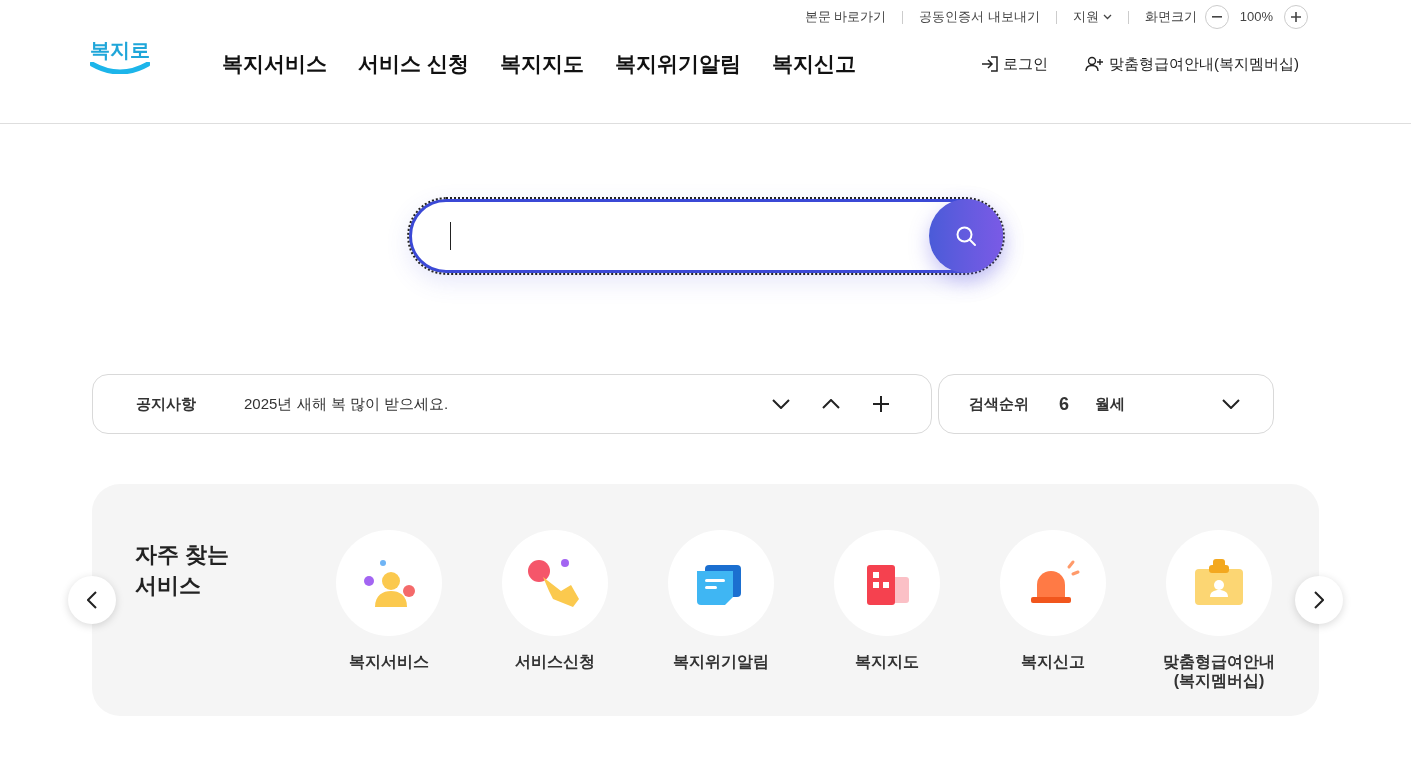  Describe the element at coordinates (999, 403) in the screenshot. I see `search-rank-label: 검색순위` at that location.